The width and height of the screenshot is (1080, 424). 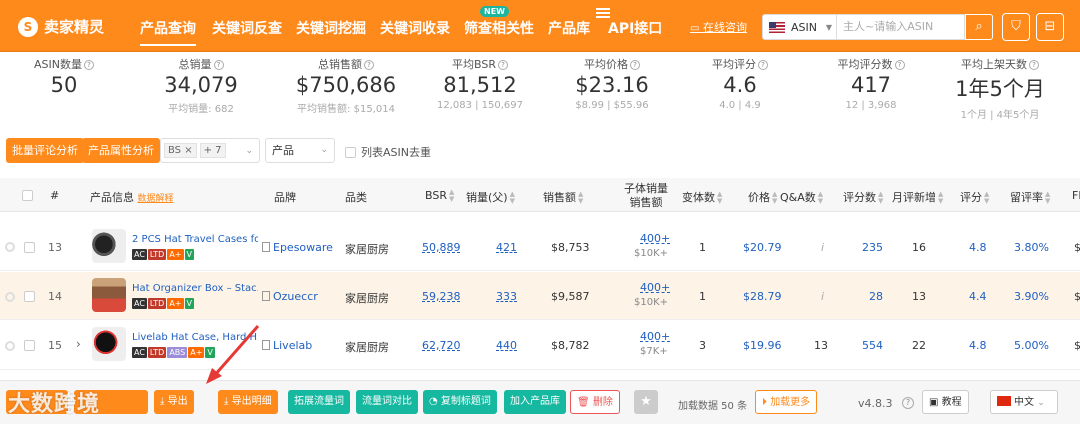 I want to click on col-variants-label: 变体数, so click(x=698, y=197).